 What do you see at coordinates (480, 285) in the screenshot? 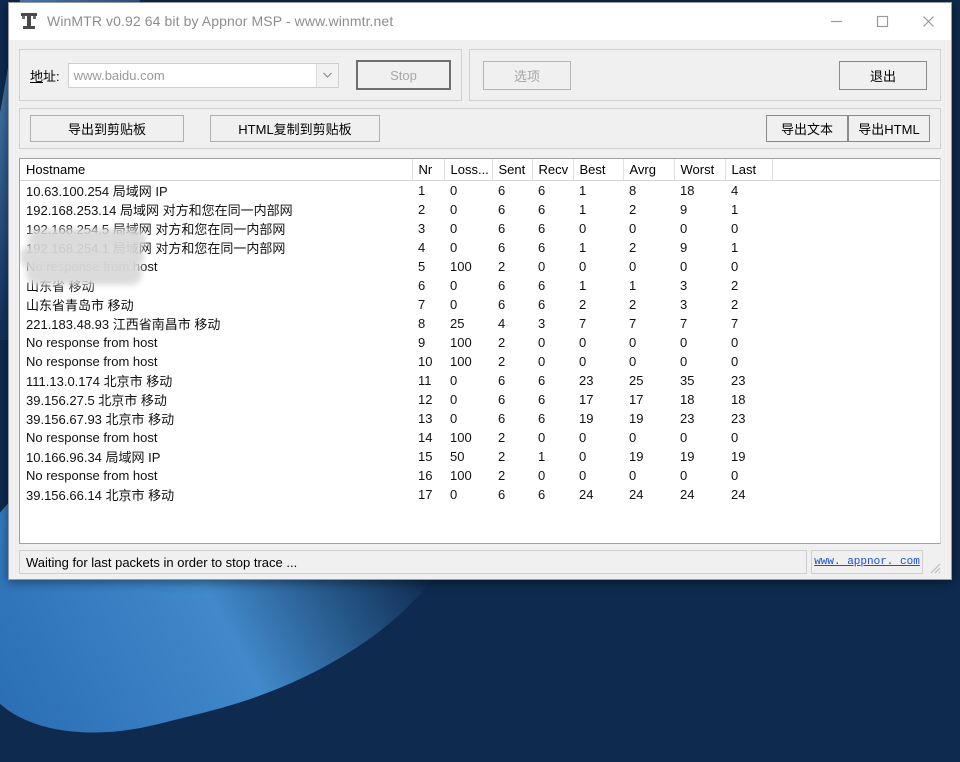
I see `table-row: 山东省 移动 6 0 6 6 1 1 3 2` at bounding box center [480, 285].